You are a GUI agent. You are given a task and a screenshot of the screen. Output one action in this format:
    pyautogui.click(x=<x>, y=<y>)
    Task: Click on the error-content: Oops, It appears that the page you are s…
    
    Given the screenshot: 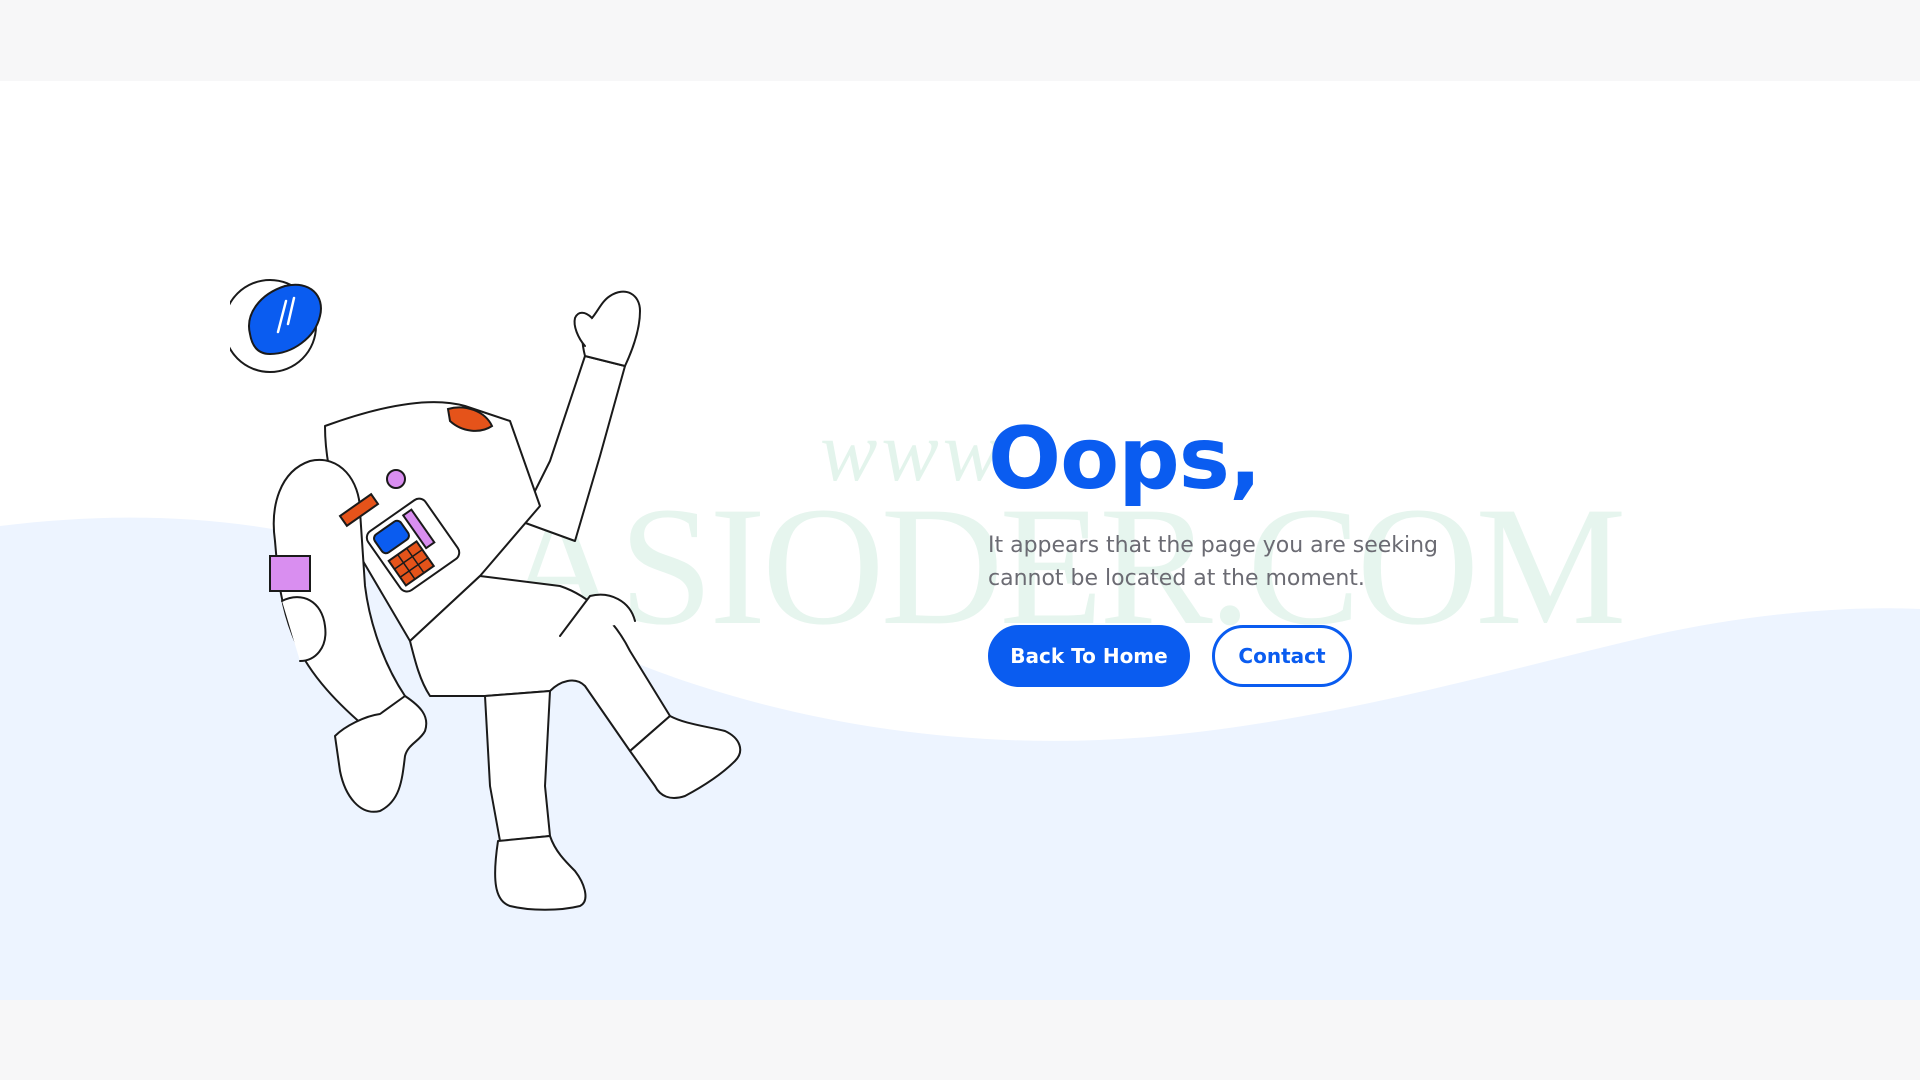 What is the action you would take?
    pyautogui.click(x=1248, y=549)
    